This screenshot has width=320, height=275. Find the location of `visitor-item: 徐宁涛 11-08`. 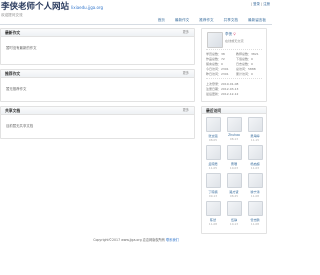

visitor-item: 徐宁涛 11-08 is located at coordinates (255, 185).